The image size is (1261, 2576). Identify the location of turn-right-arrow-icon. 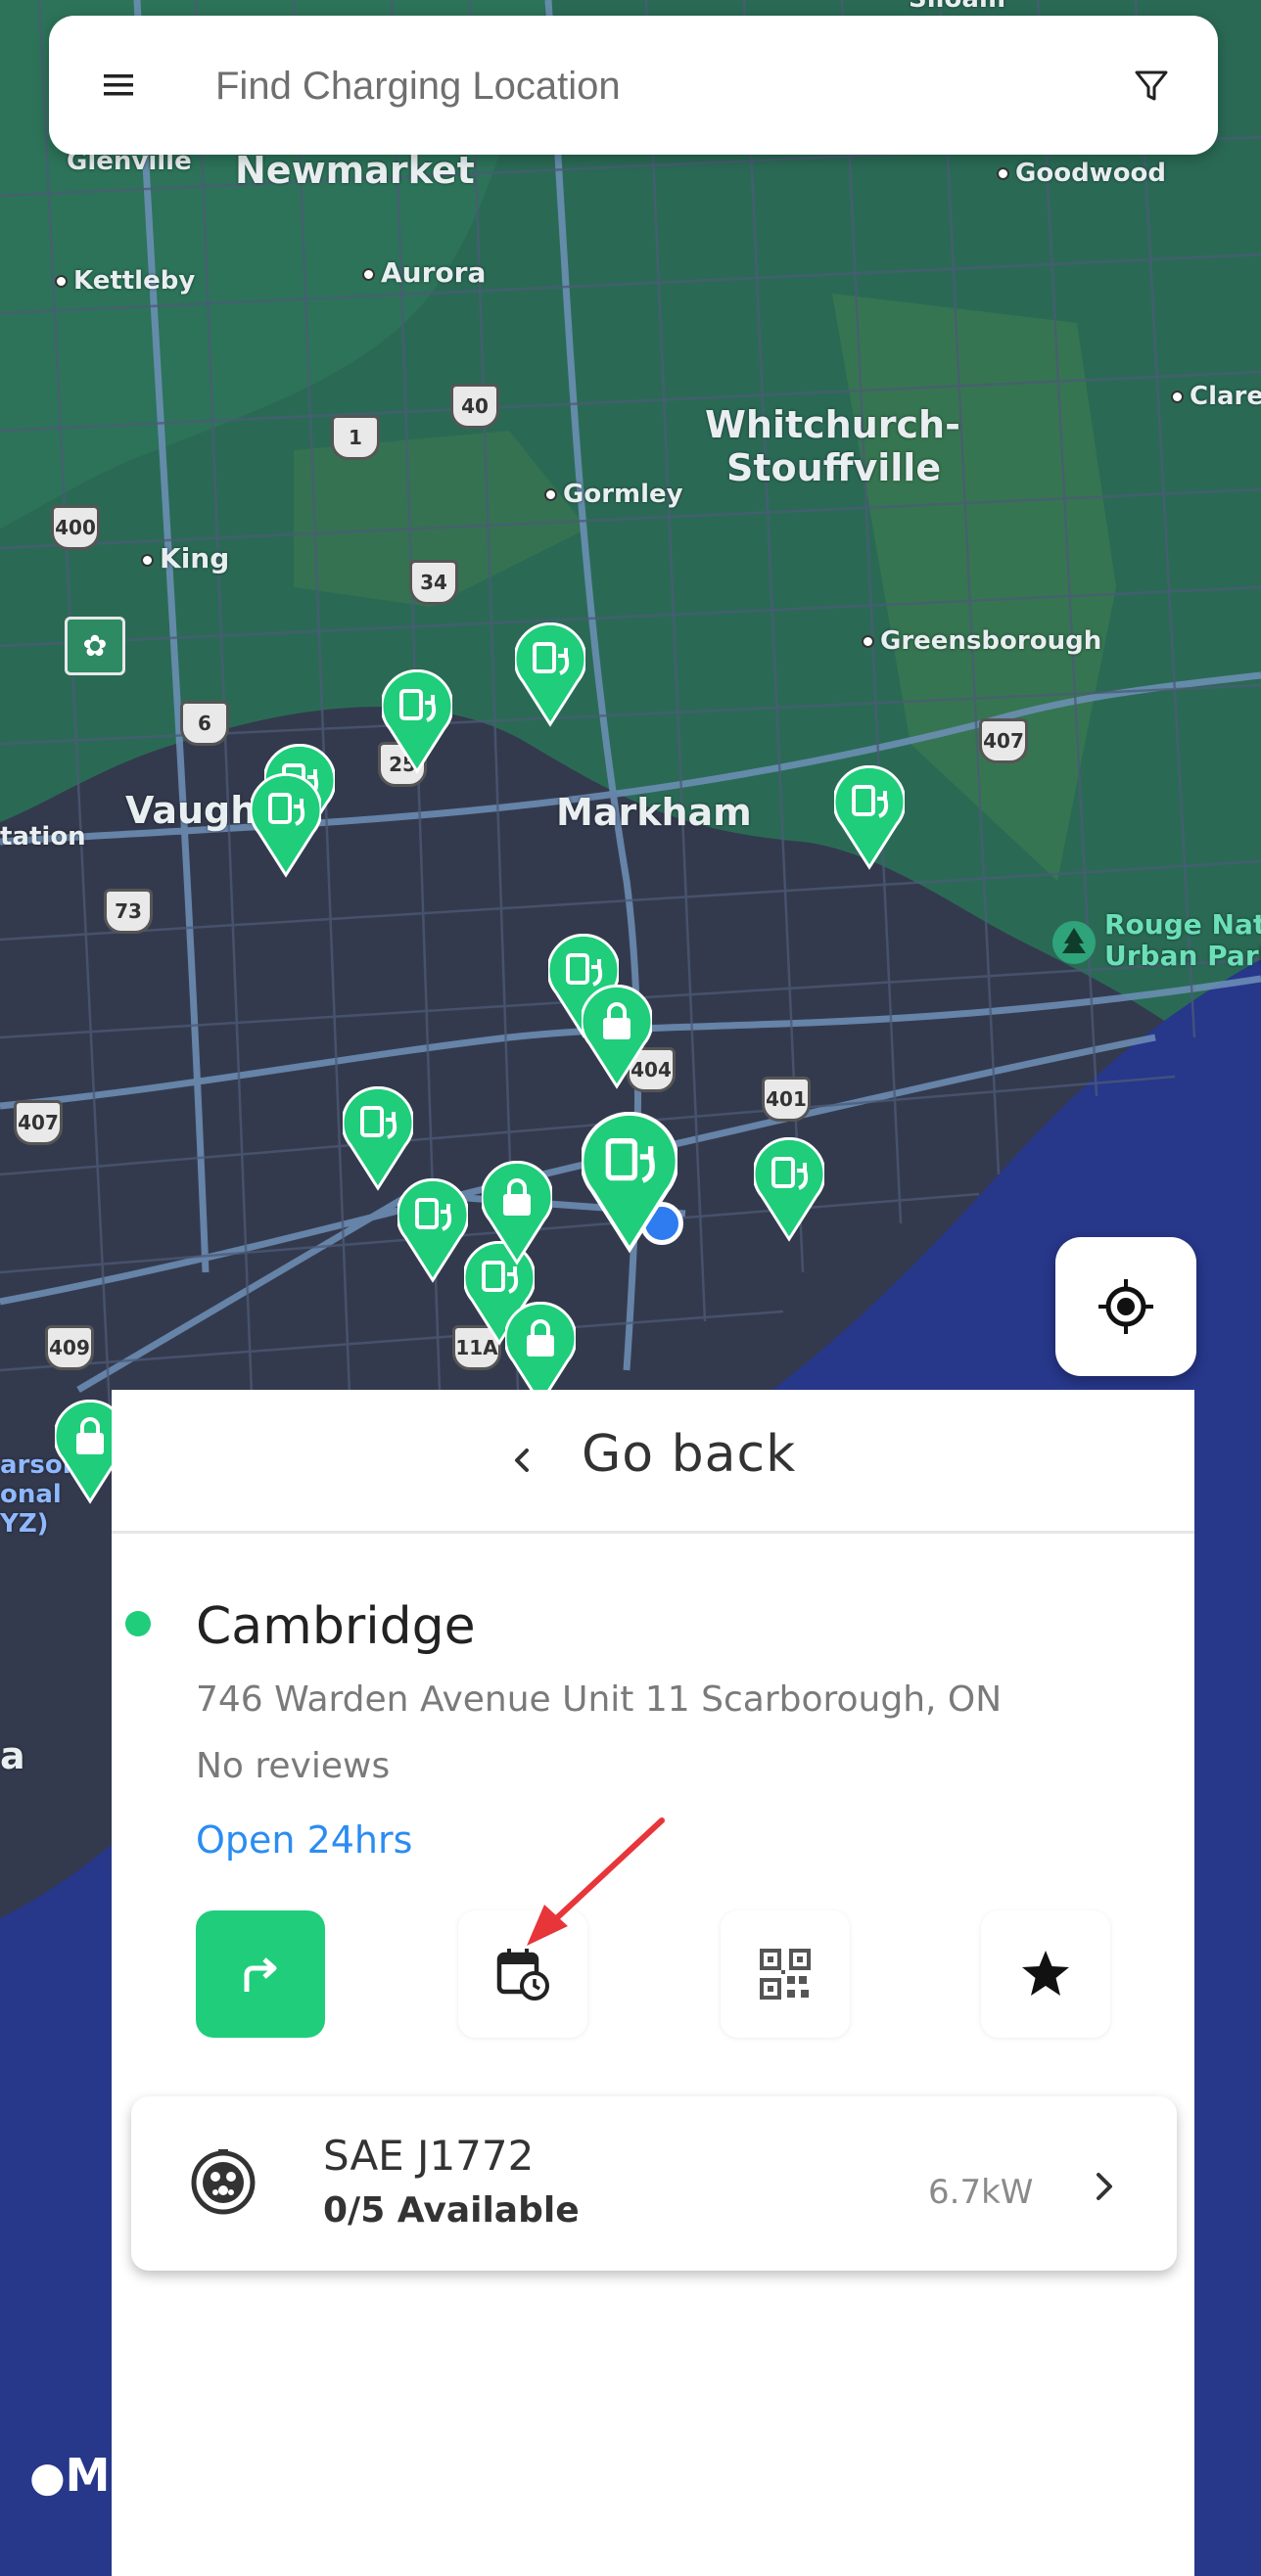
(260, 1975).